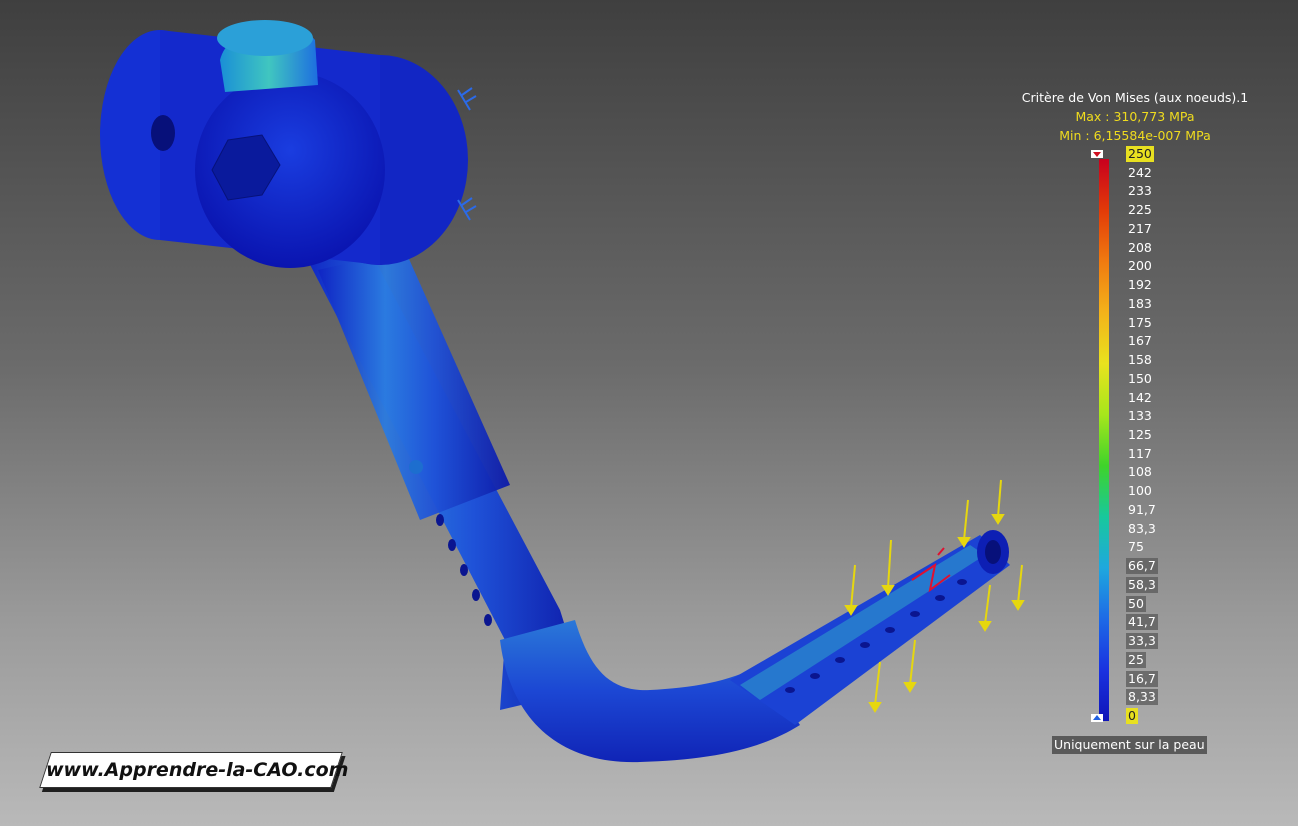 This screenshot has width=1298, height=826. What do you see at coordinates (1140, 434) in the screenshot?
I see `scale-tick-label: 125` at bounding box center [1140, 434].